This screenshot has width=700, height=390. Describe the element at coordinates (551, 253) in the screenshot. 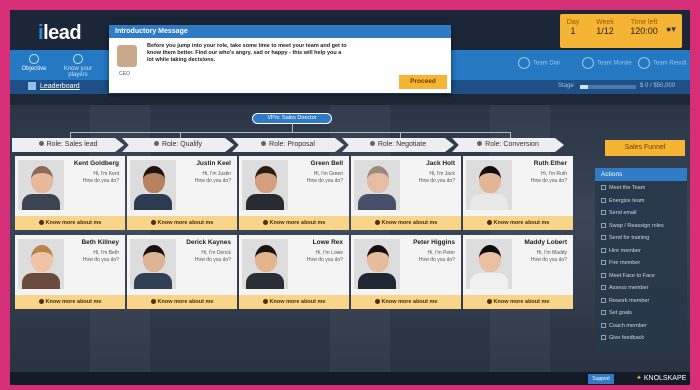

I see `greet-line: Hi, I'm Maddy` at that location.